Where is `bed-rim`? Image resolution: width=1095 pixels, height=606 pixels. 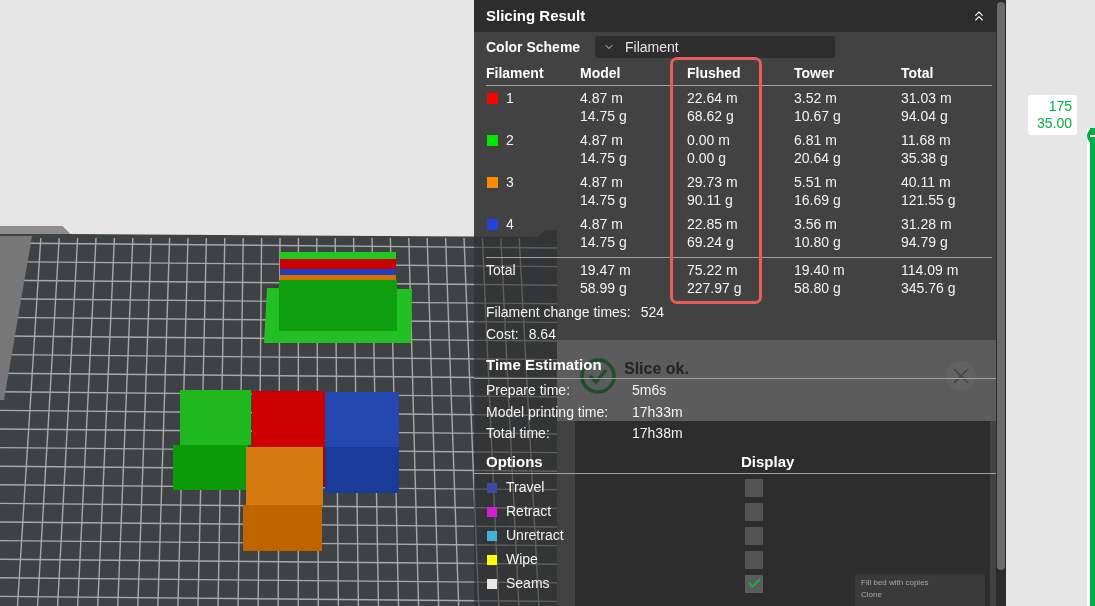
bed-rim is located at coordinates (35, 230).